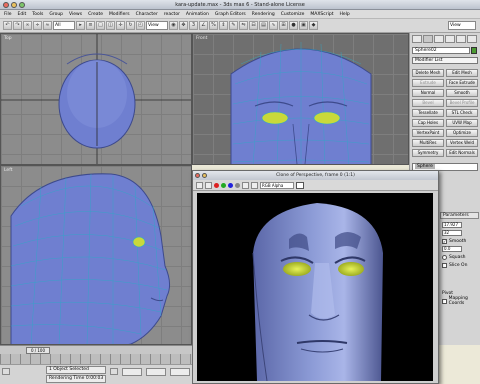 The width and height of the screenshot is (480, 384). What do you see at coordinates (140, 25) in the screenshot?
I see `scale-icon: ◰` at bounding box center [140, 25].